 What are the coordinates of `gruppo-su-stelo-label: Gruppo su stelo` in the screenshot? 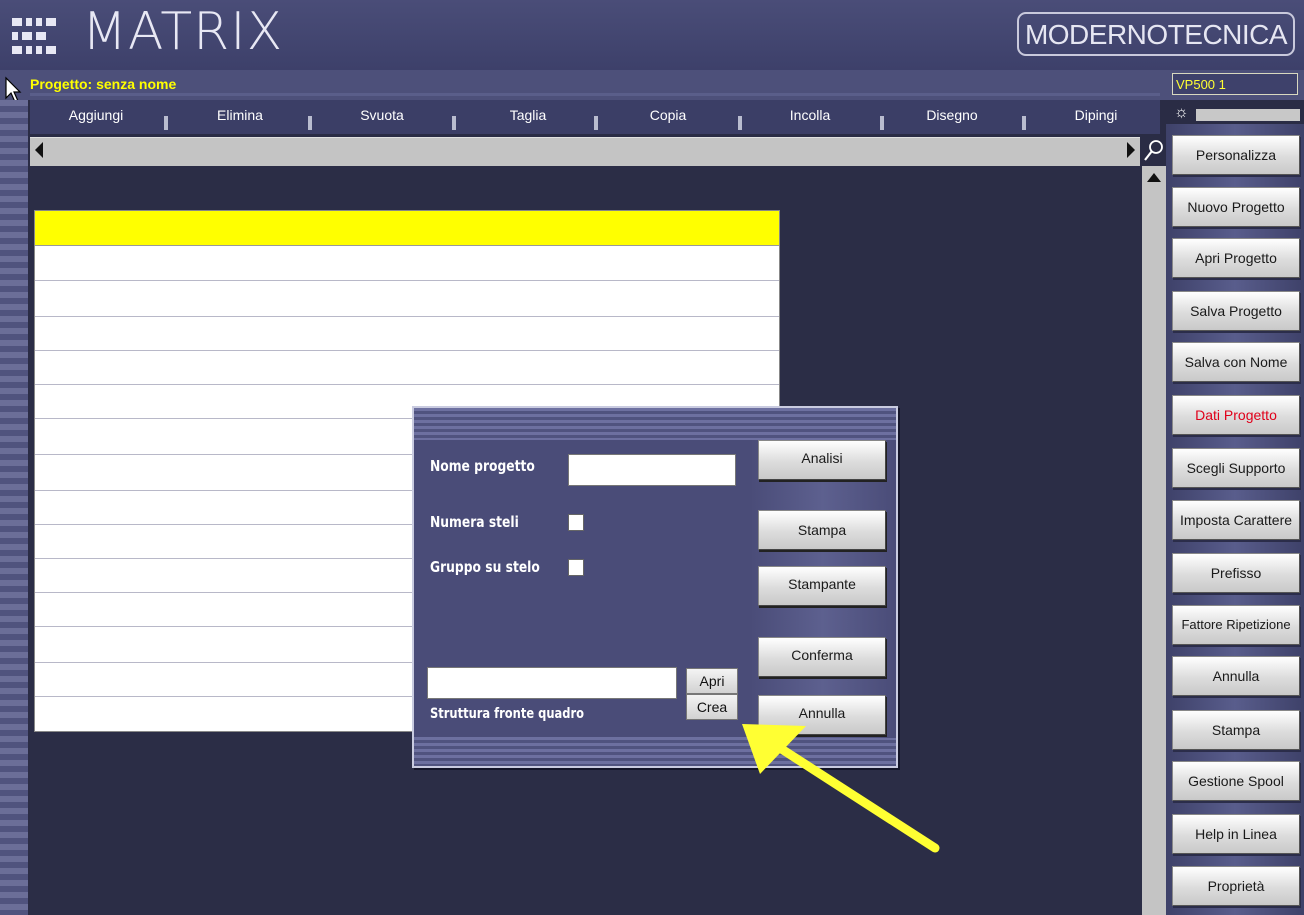 It's located at (485, 567).